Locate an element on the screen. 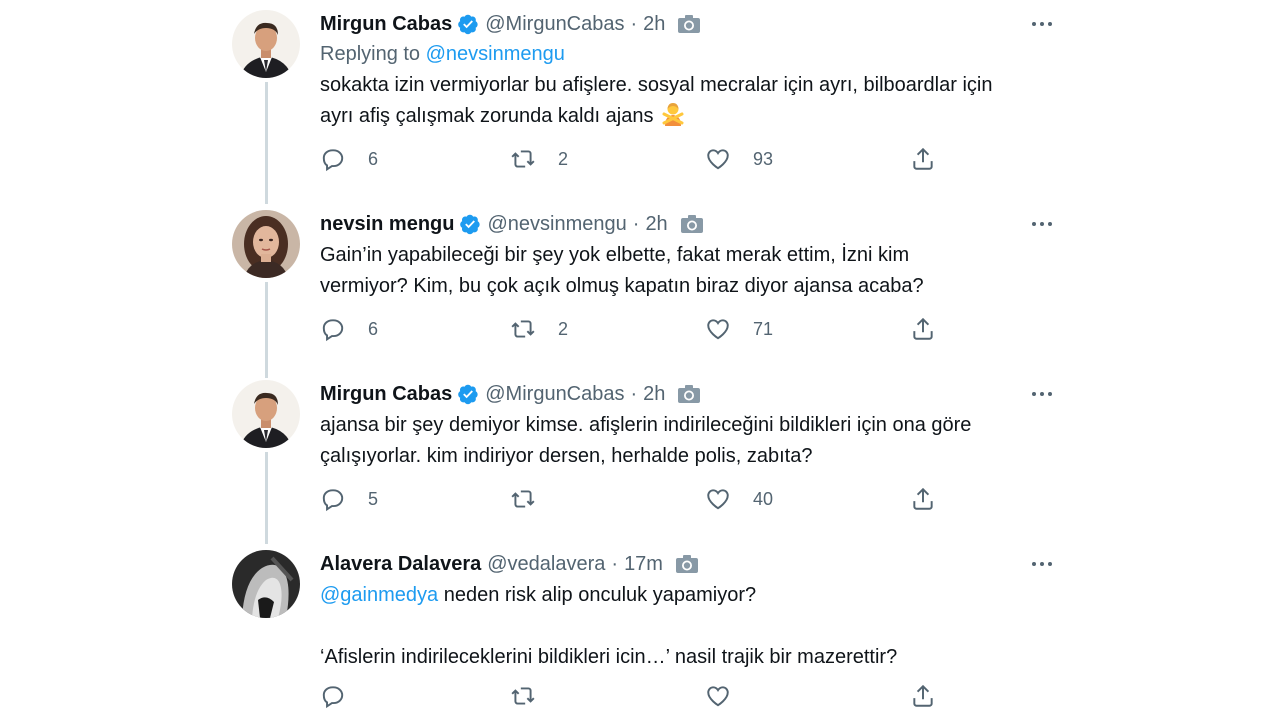  like-button: 93 is located at coordinates (739, 159).